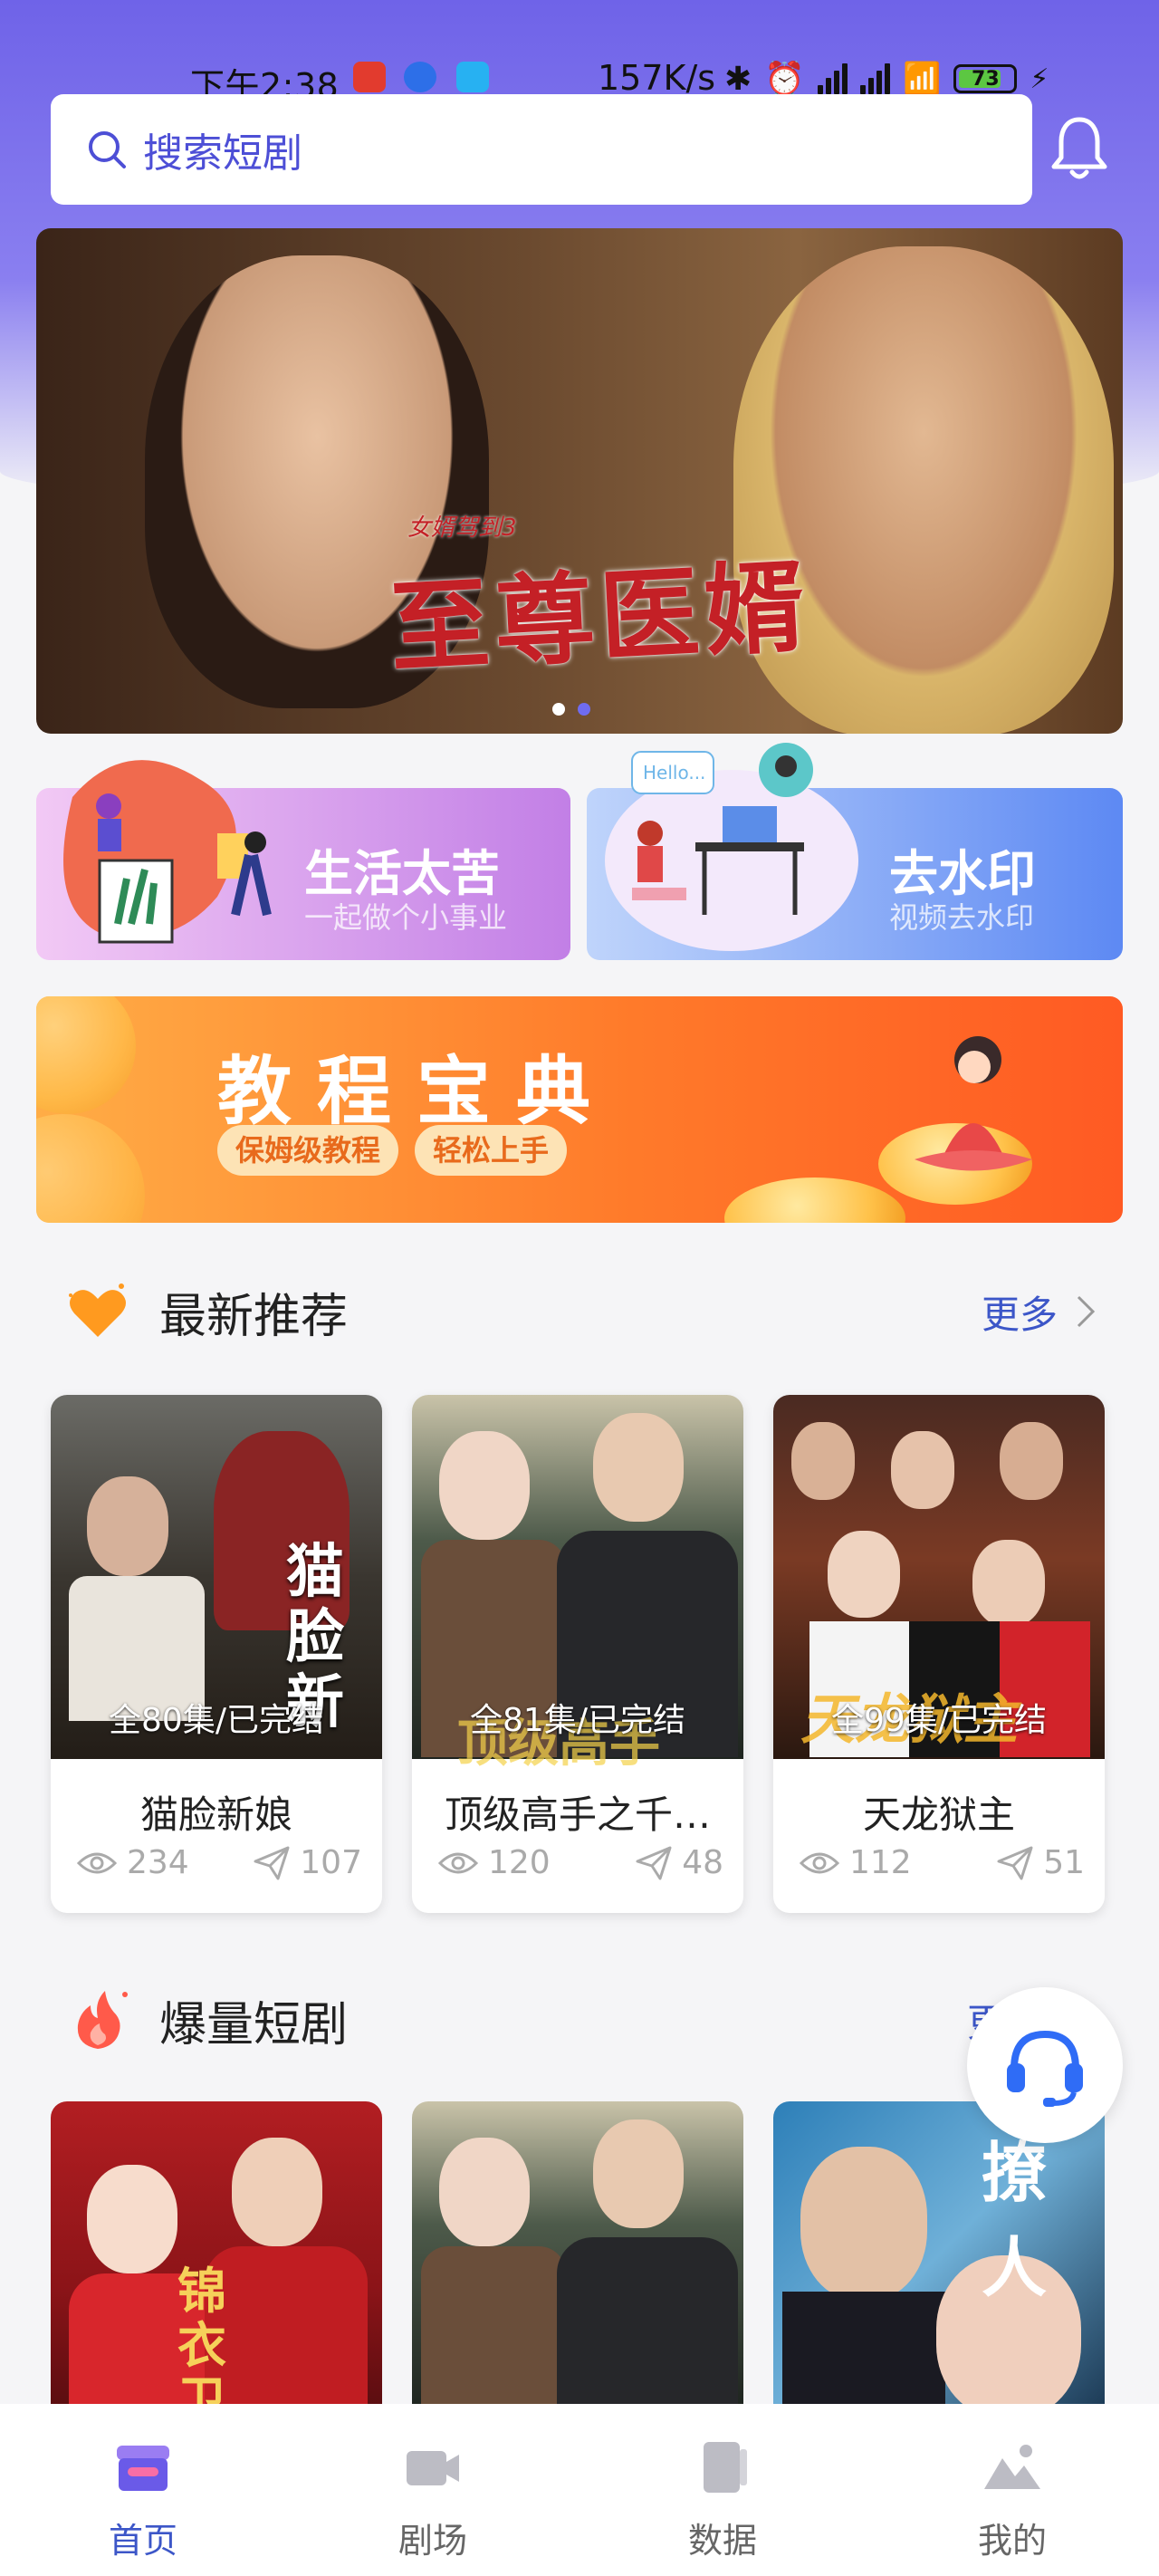 The height and width of the screenshot is (2576, 1159). Describe the element at coordinates (97, 1310) in the screenshot. I see `heart-icon` at that location.